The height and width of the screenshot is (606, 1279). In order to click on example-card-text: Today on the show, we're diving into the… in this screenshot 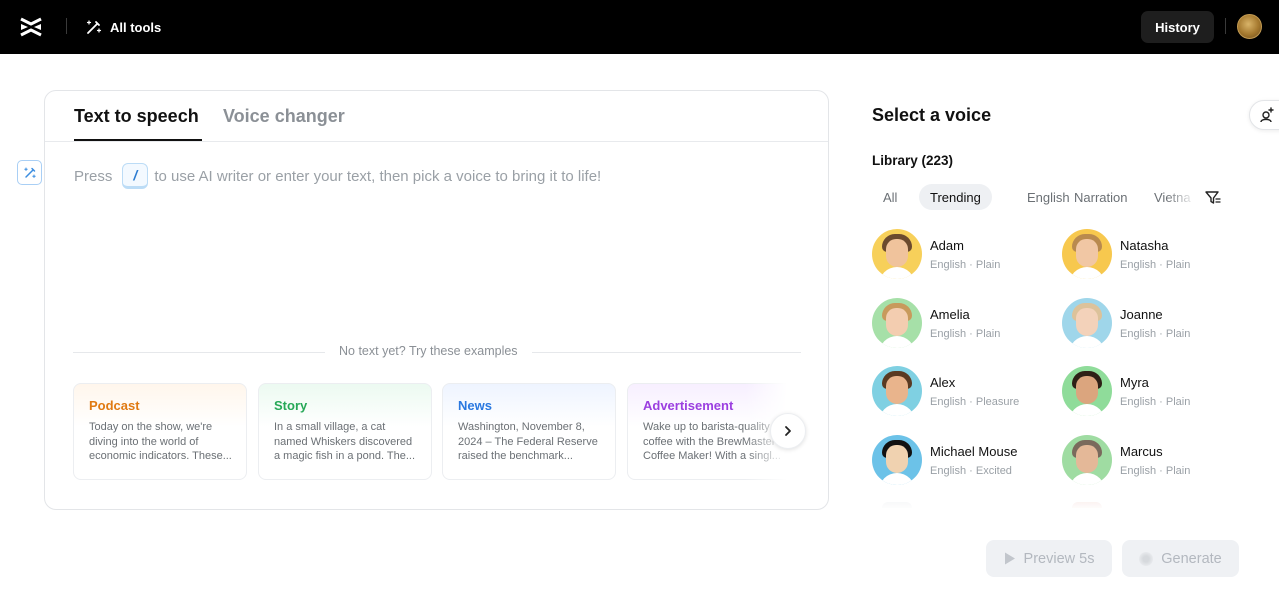, I will do `click(160, 442)`.